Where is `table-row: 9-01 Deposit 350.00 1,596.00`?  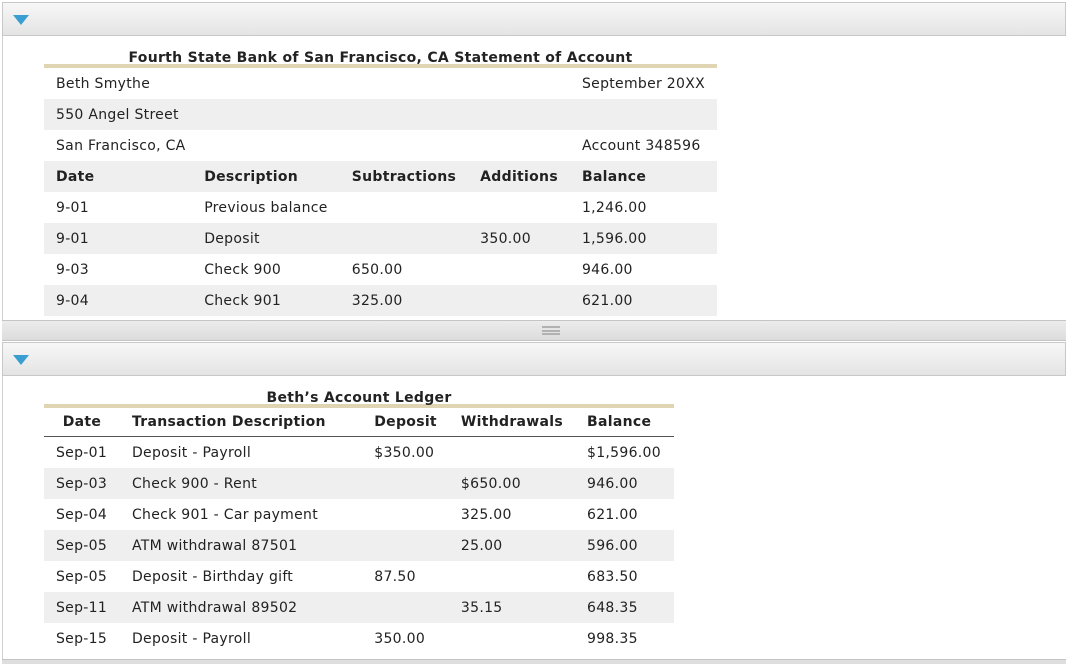
table-row: 9-01 Deposit 350.00 1,596.00 is located at coordinates (380, 238).